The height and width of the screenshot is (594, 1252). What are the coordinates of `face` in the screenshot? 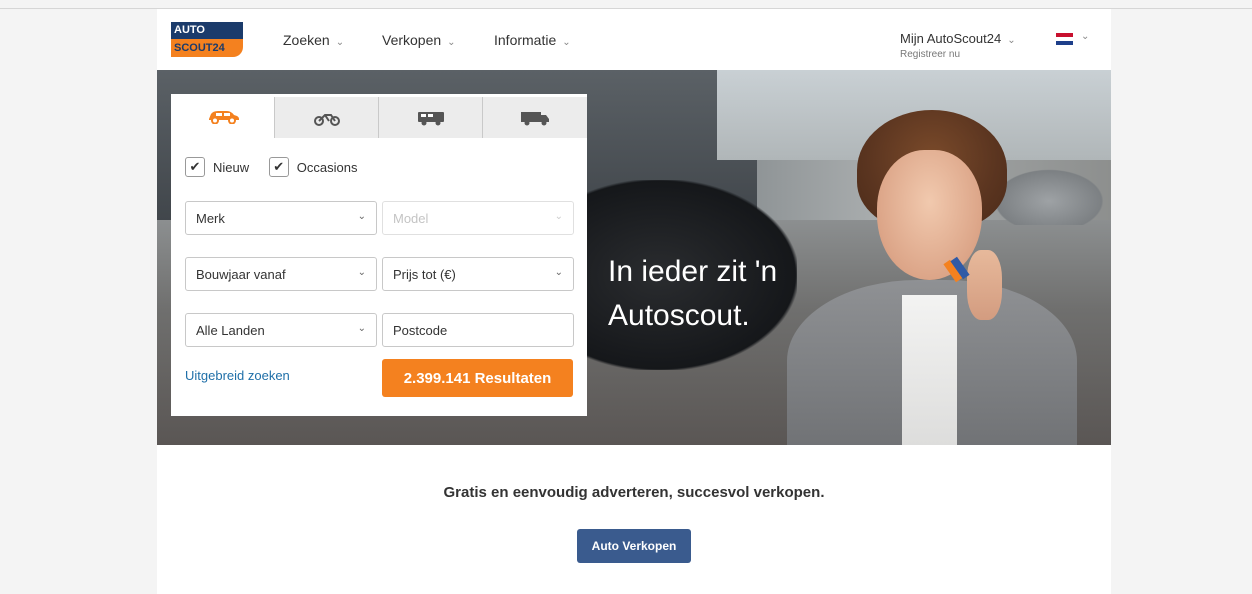 It's located at (929, 215).